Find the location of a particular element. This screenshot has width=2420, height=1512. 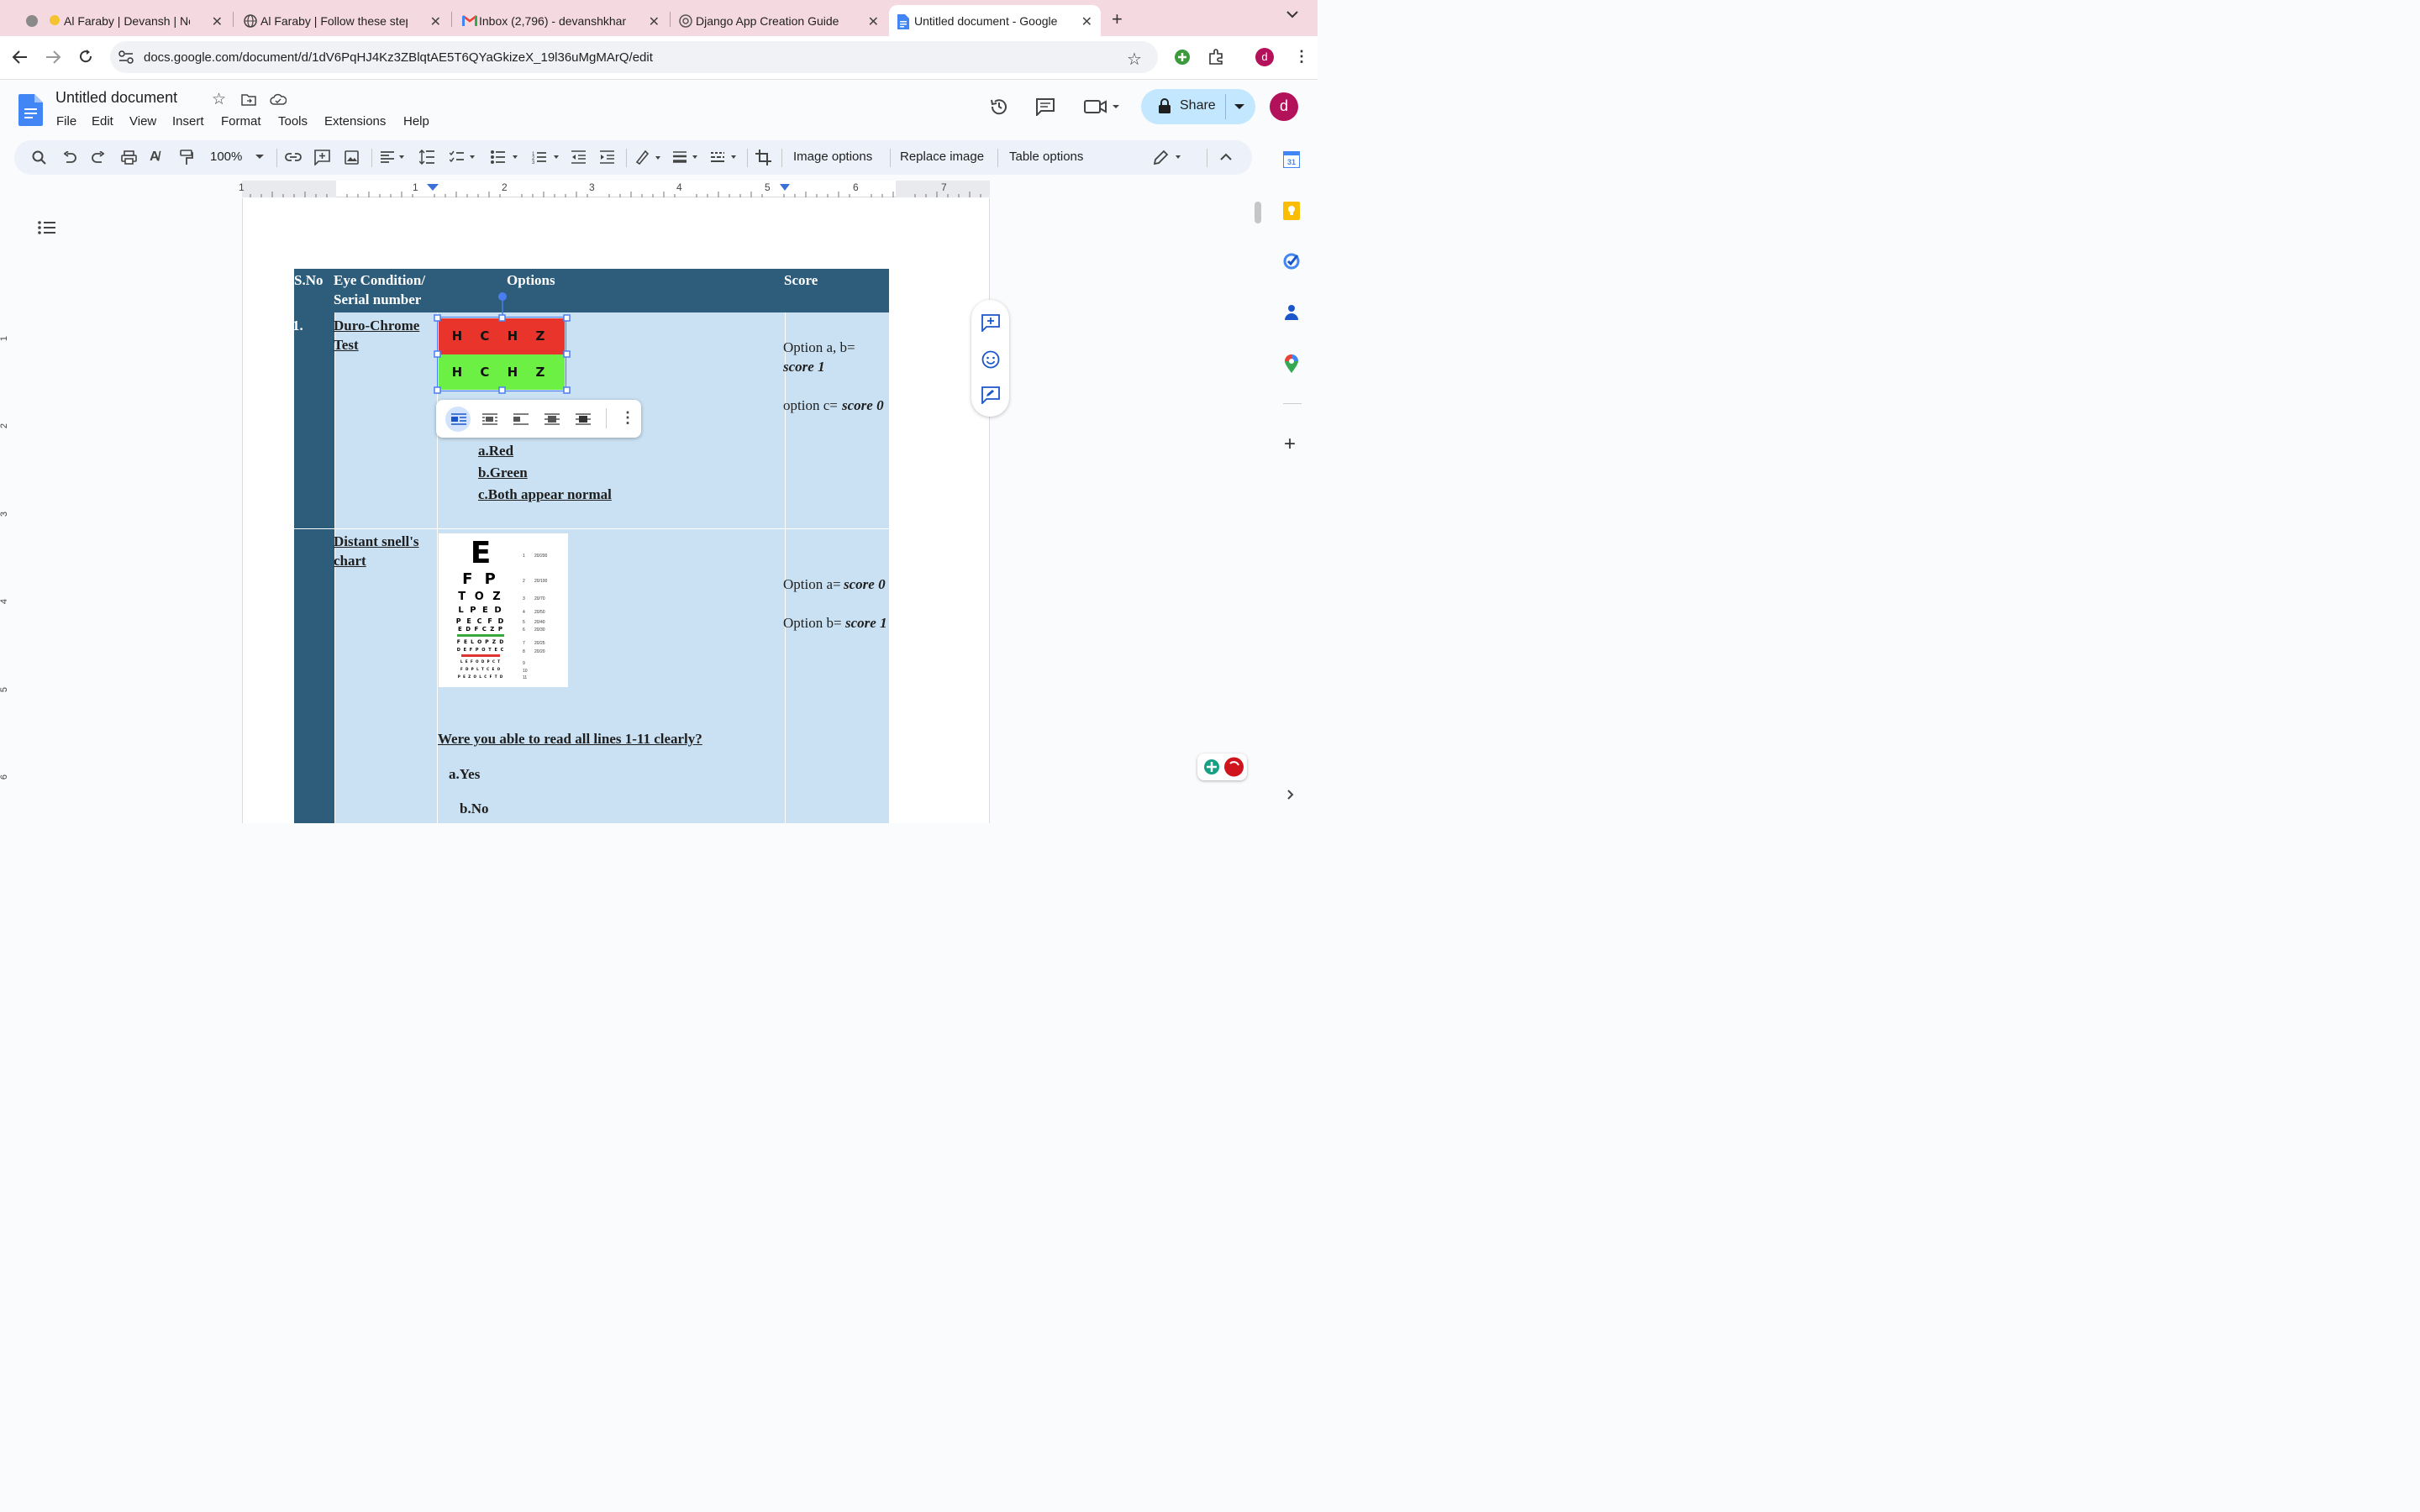

contacts-icon is located at coordinates (1291, 311).